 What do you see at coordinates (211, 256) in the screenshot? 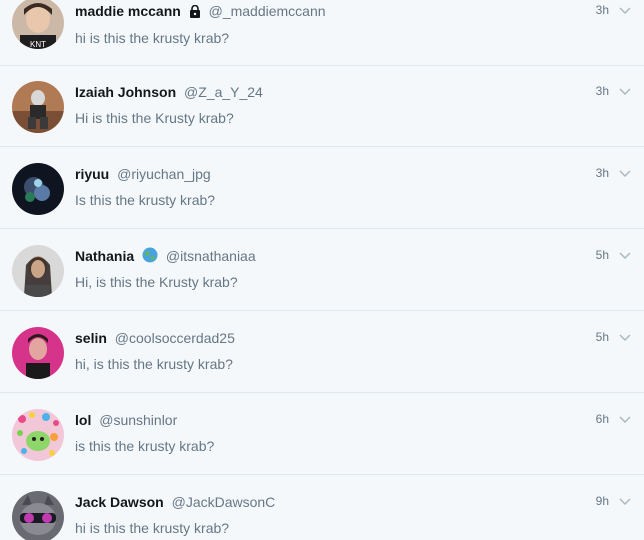
I see `user-handle: @itsnathaniaa` at bounding box center [211, 256].